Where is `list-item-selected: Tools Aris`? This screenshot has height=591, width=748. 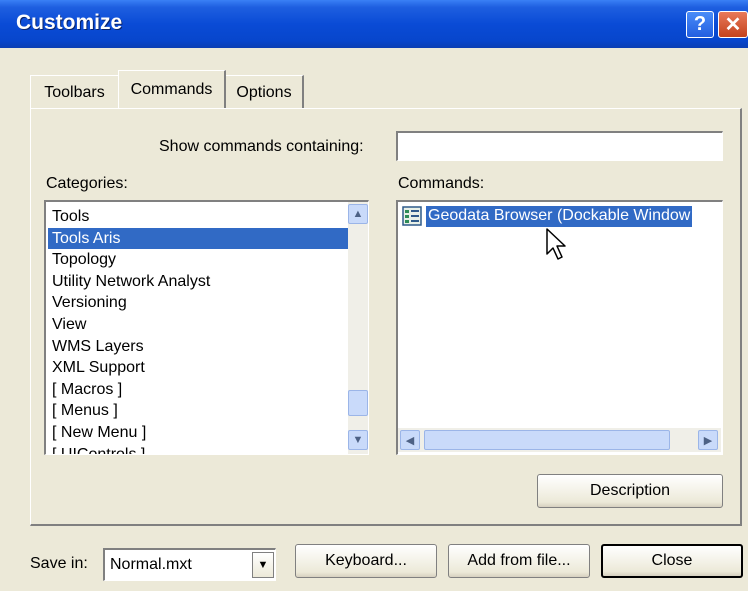 list-item-selected: Tools Aris is located at coordinates (198, 238).